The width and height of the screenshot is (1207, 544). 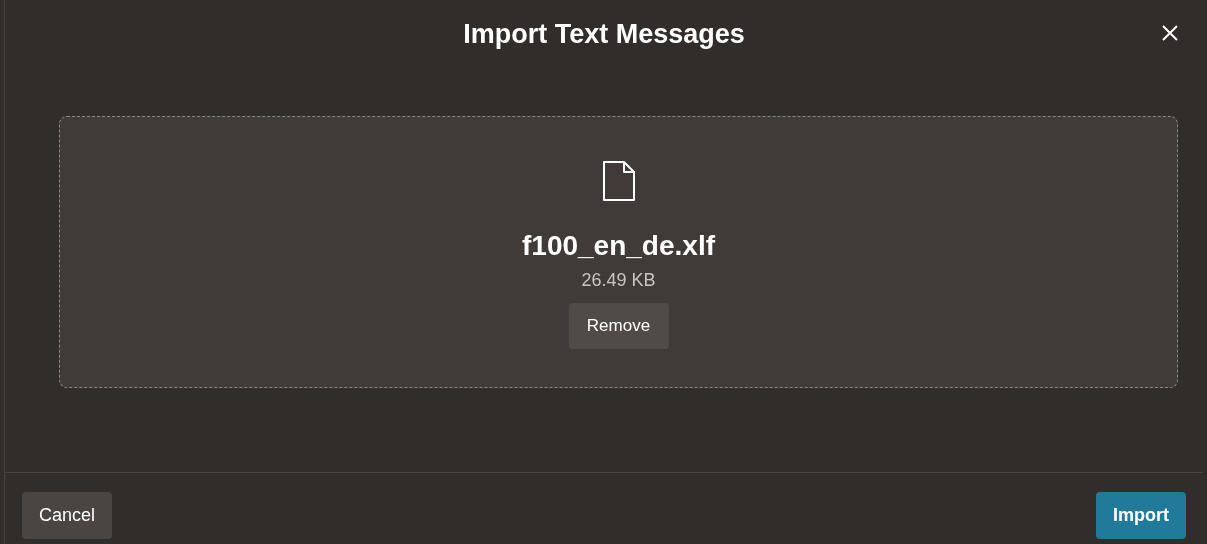 I want to click on dialog-title: Import Text Messages, so click(x=604, y=34).